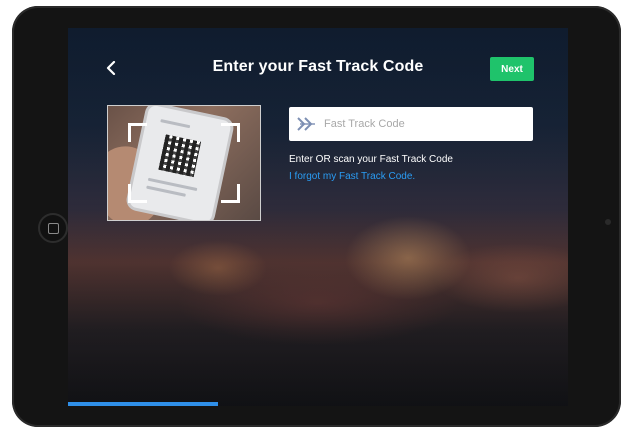 This screenshot has height=432, width=623. Describe the element at coordinates (608, 222) in the screenshot. I see `camera-dot` at that location.